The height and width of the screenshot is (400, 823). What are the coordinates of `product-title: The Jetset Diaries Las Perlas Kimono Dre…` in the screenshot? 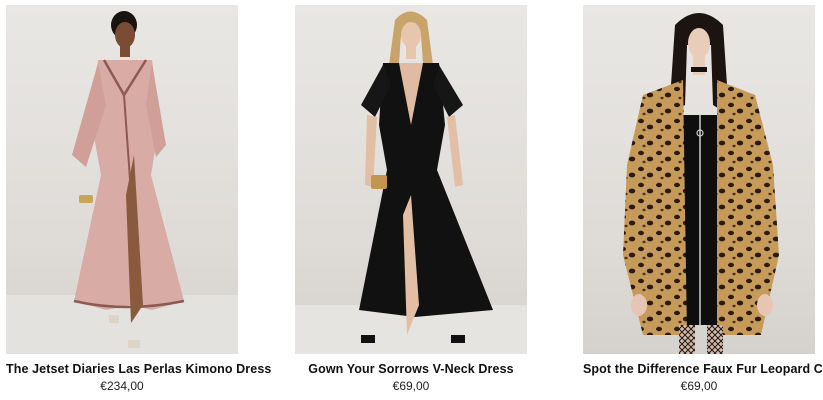 It's located at (138, 369).